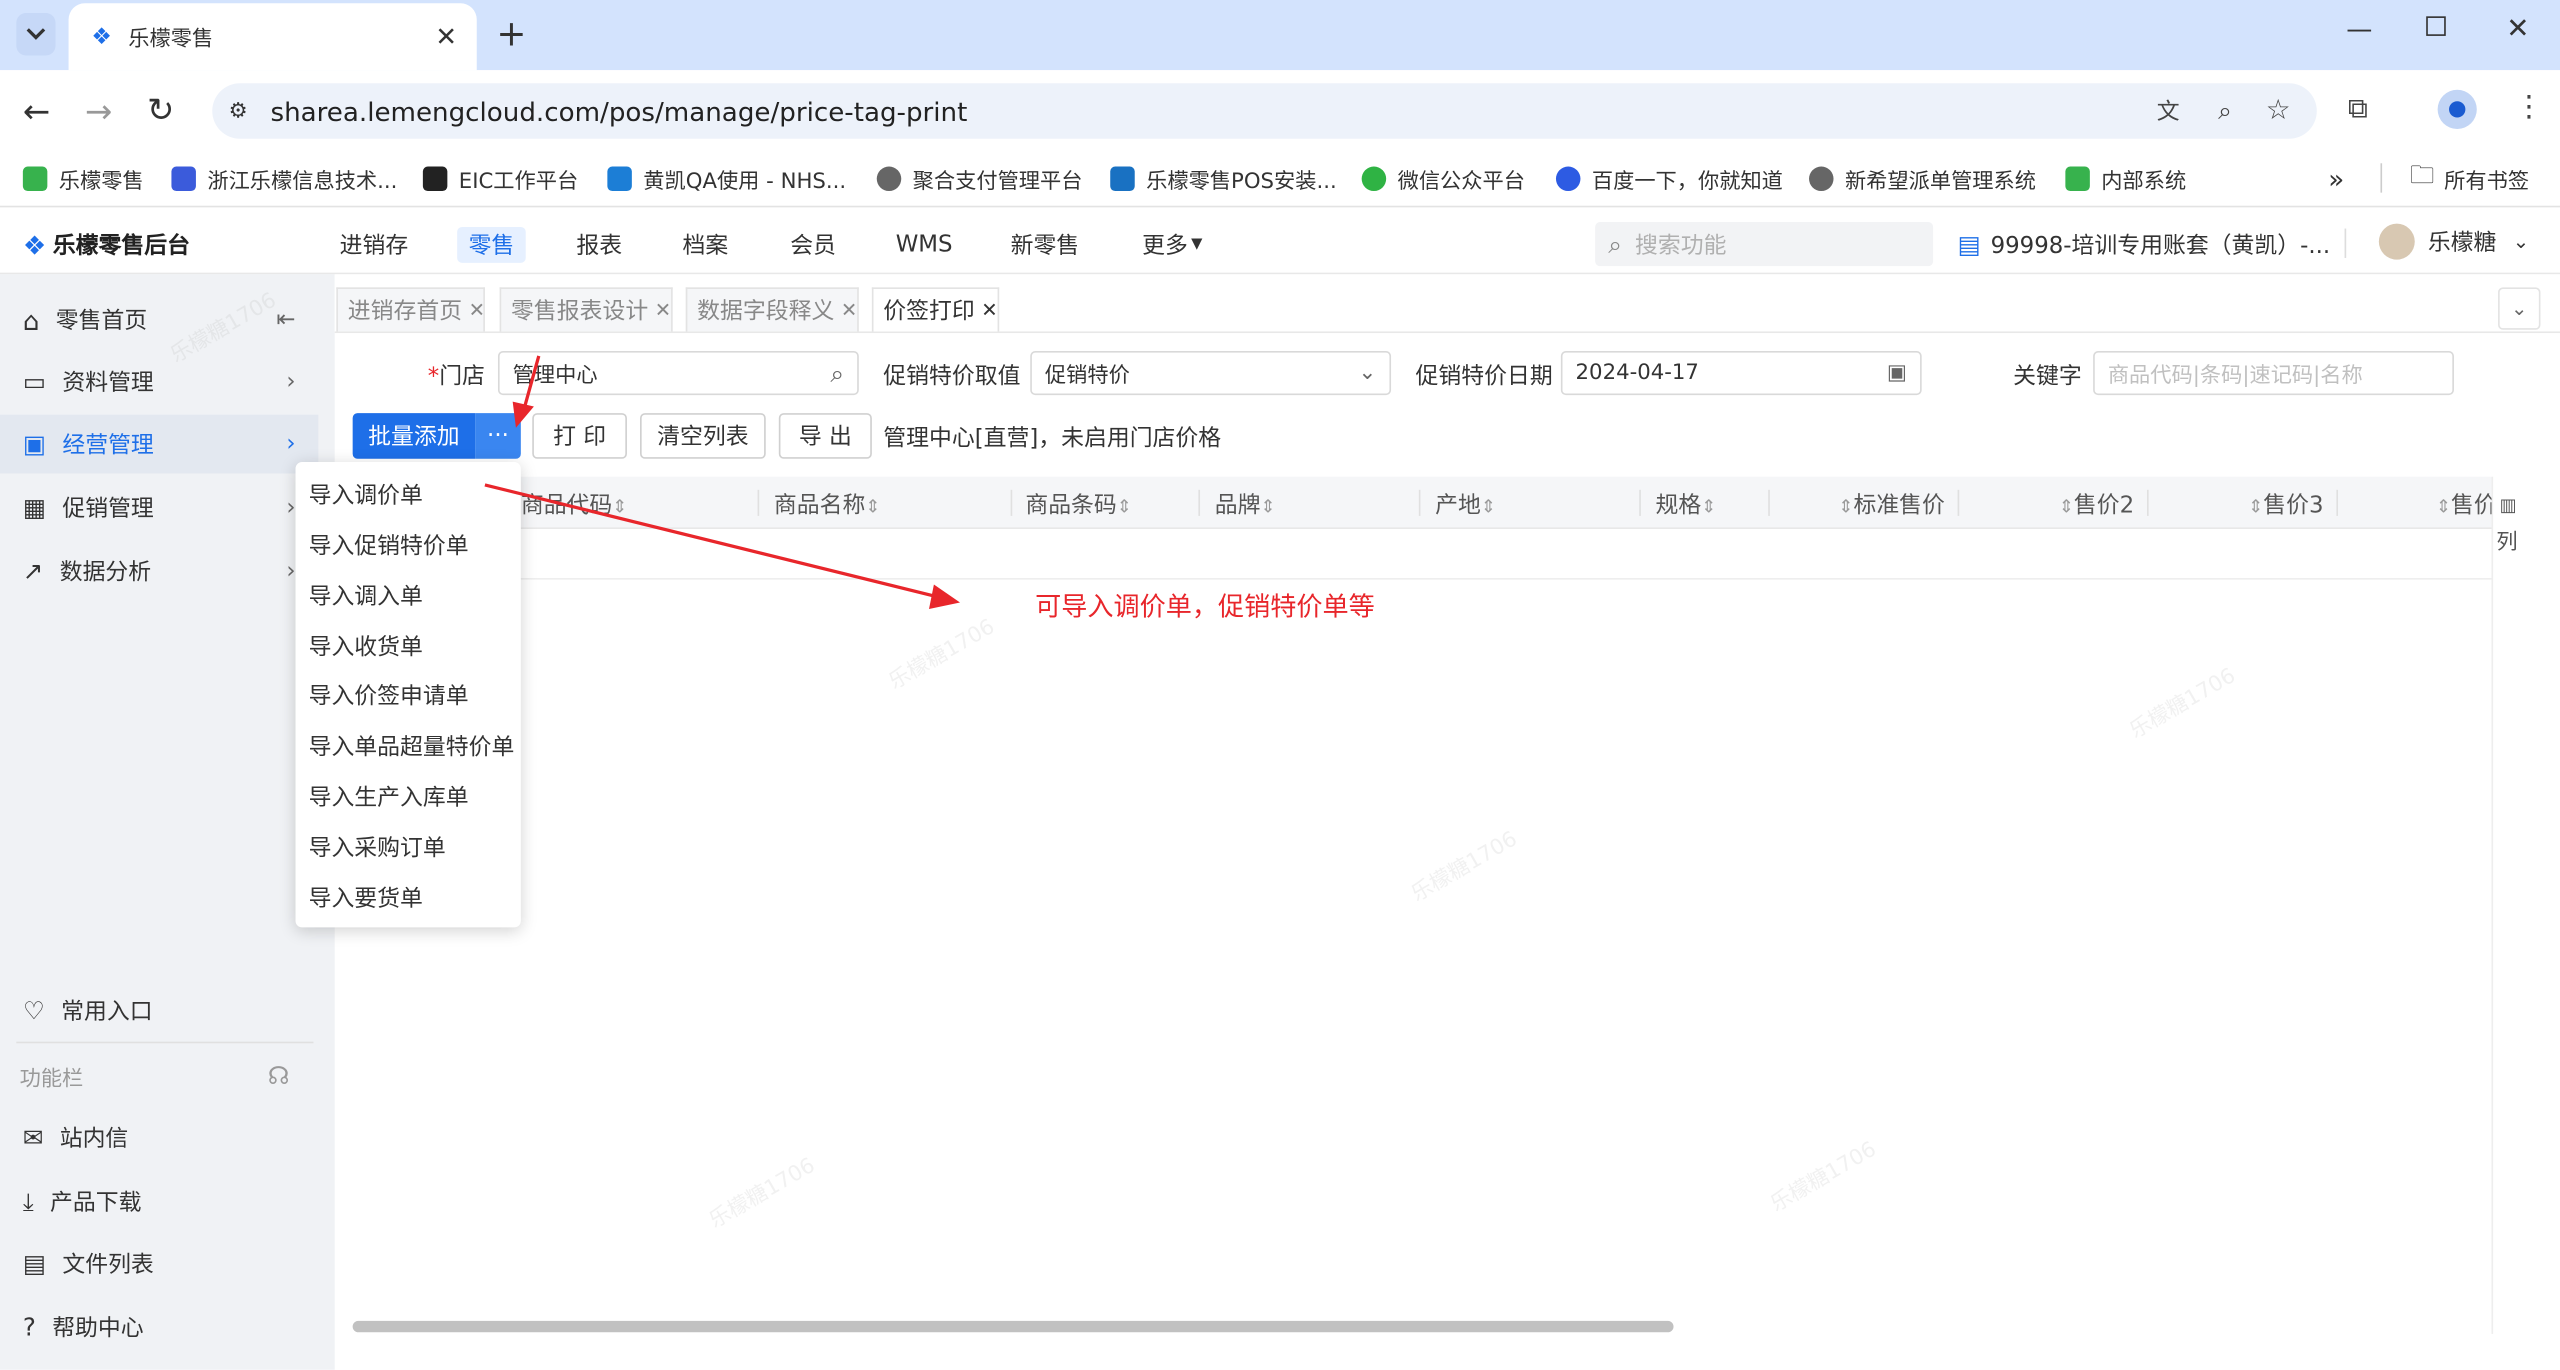  What do you see at coordinates (716, 542) in the screenshot?
I see `annotation-arrow-line` at bounding box center [716, 542].